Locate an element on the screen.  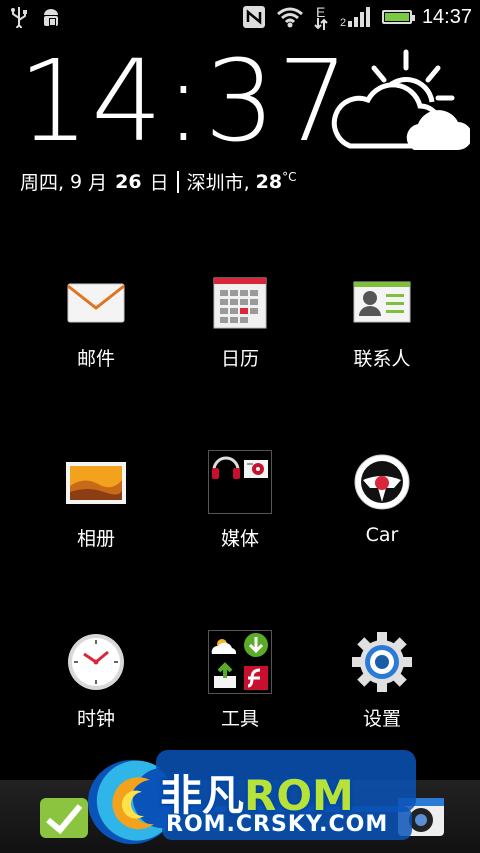
app-contacts: 联系人 is located at coordinates (382, 320).